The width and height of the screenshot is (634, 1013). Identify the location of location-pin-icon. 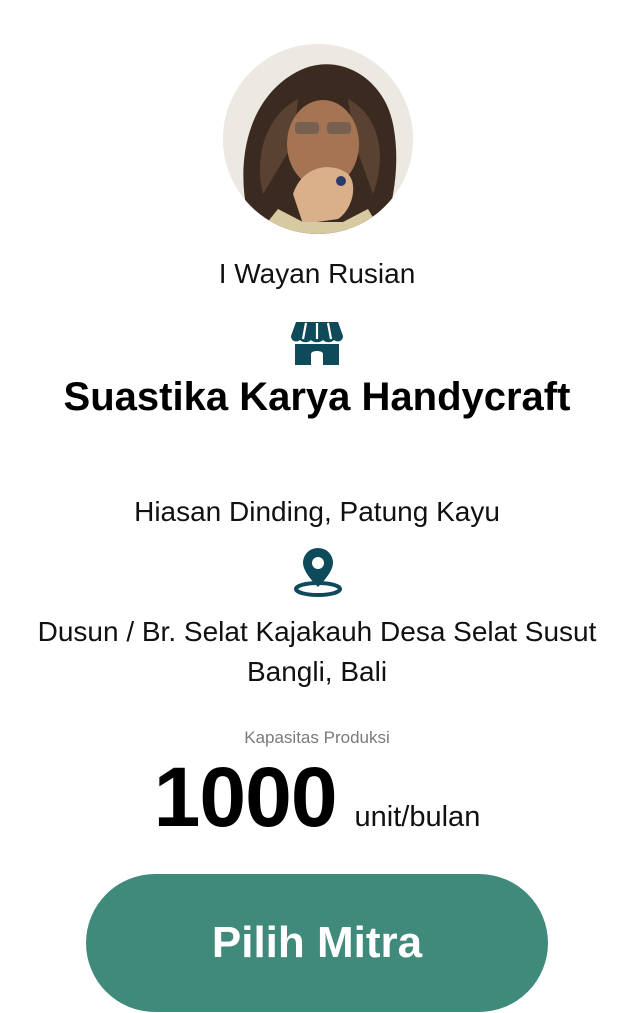
(318, 571).